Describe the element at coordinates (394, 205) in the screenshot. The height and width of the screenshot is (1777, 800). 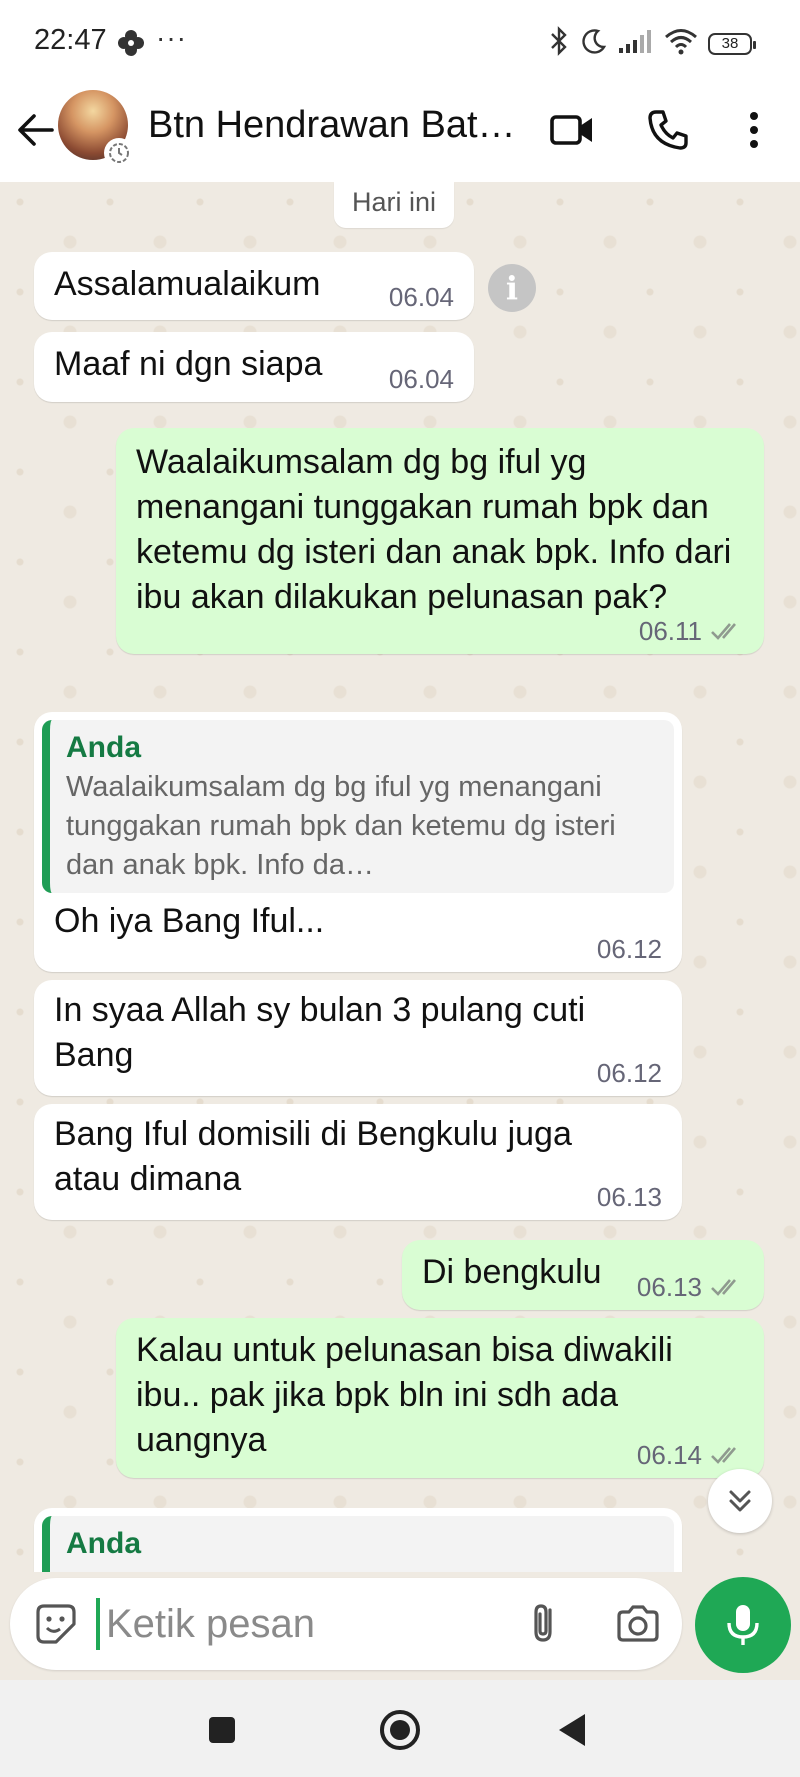
I see `date-divider: Hari ini` at that location.